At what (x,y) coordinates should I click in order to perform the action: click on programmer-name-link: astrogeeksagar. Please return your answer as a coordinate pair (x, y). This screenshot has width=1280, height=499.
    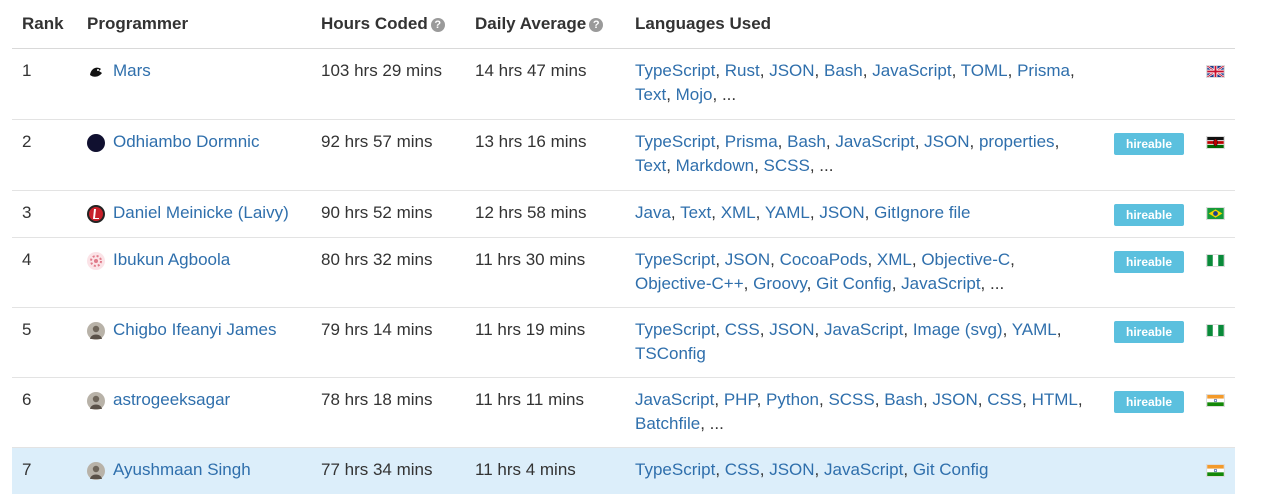
    Looking at the image, I should click on (171, 400).